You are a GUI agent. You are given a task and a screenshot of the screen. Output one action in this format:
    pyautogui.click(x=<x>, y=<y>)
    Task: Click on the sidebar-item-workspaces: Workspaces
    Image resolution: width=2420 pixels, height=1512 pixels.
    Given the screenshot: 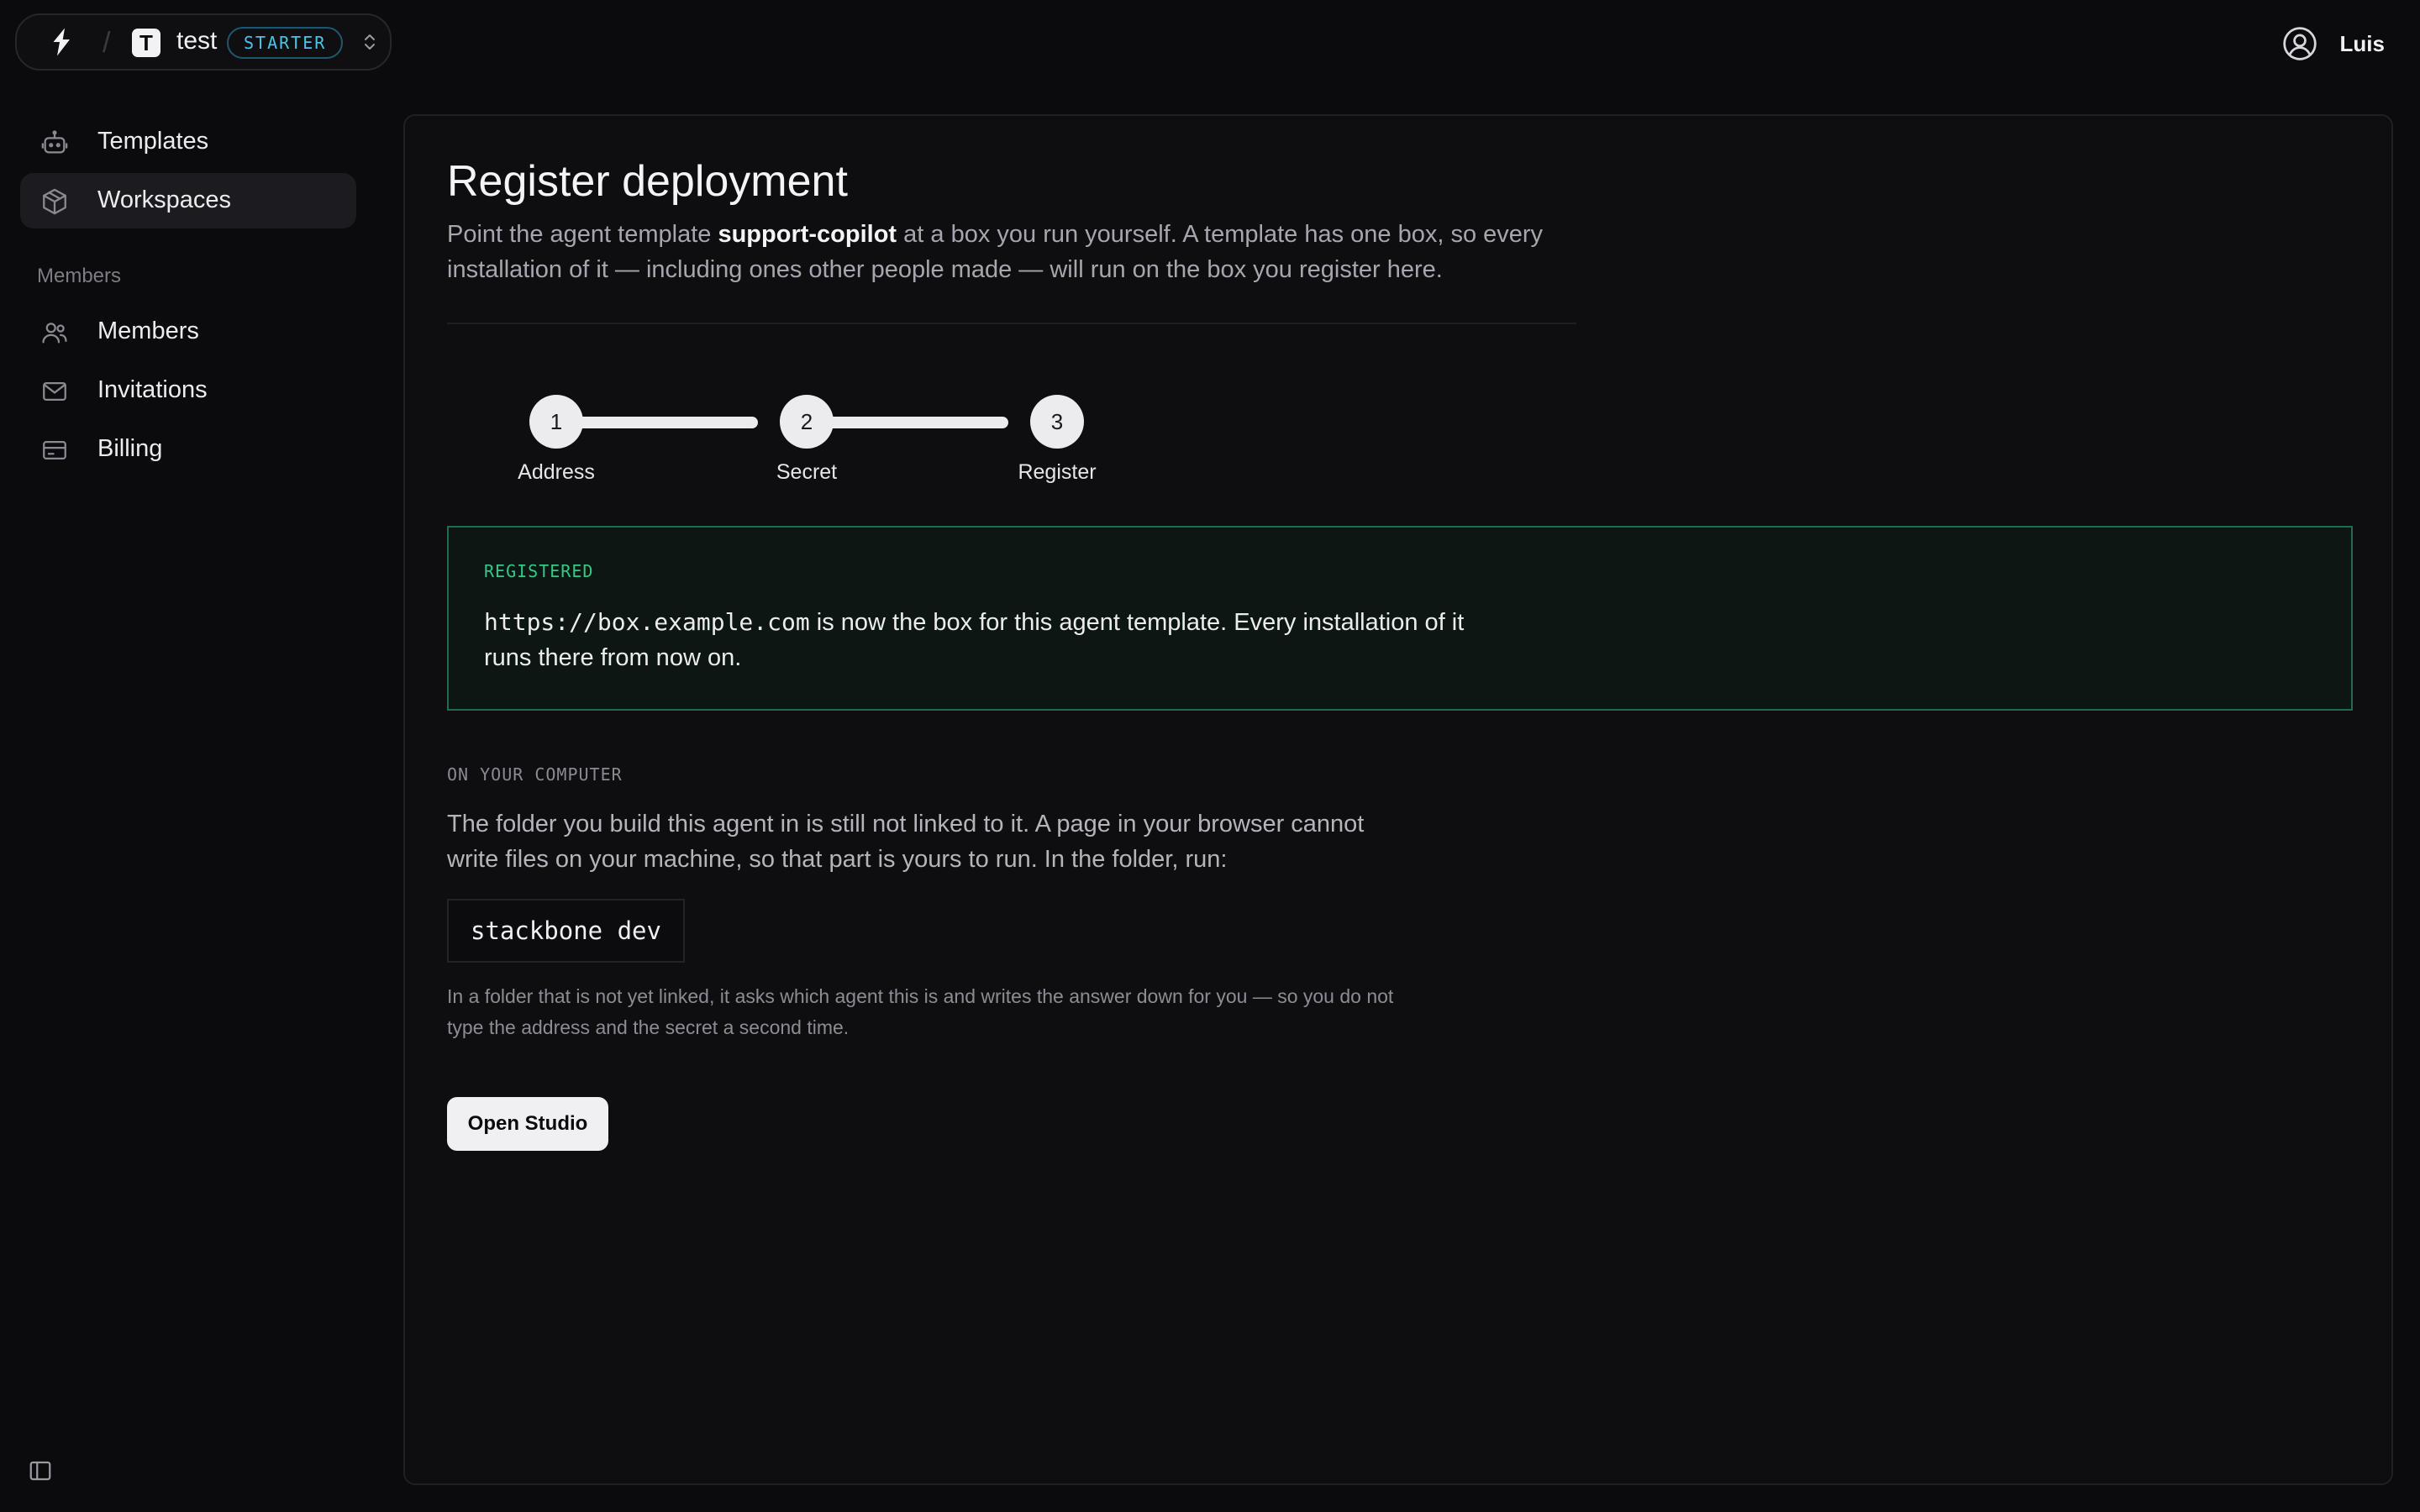 What is the action you would take?
    pyautogui.click(x=188, y=200)
    